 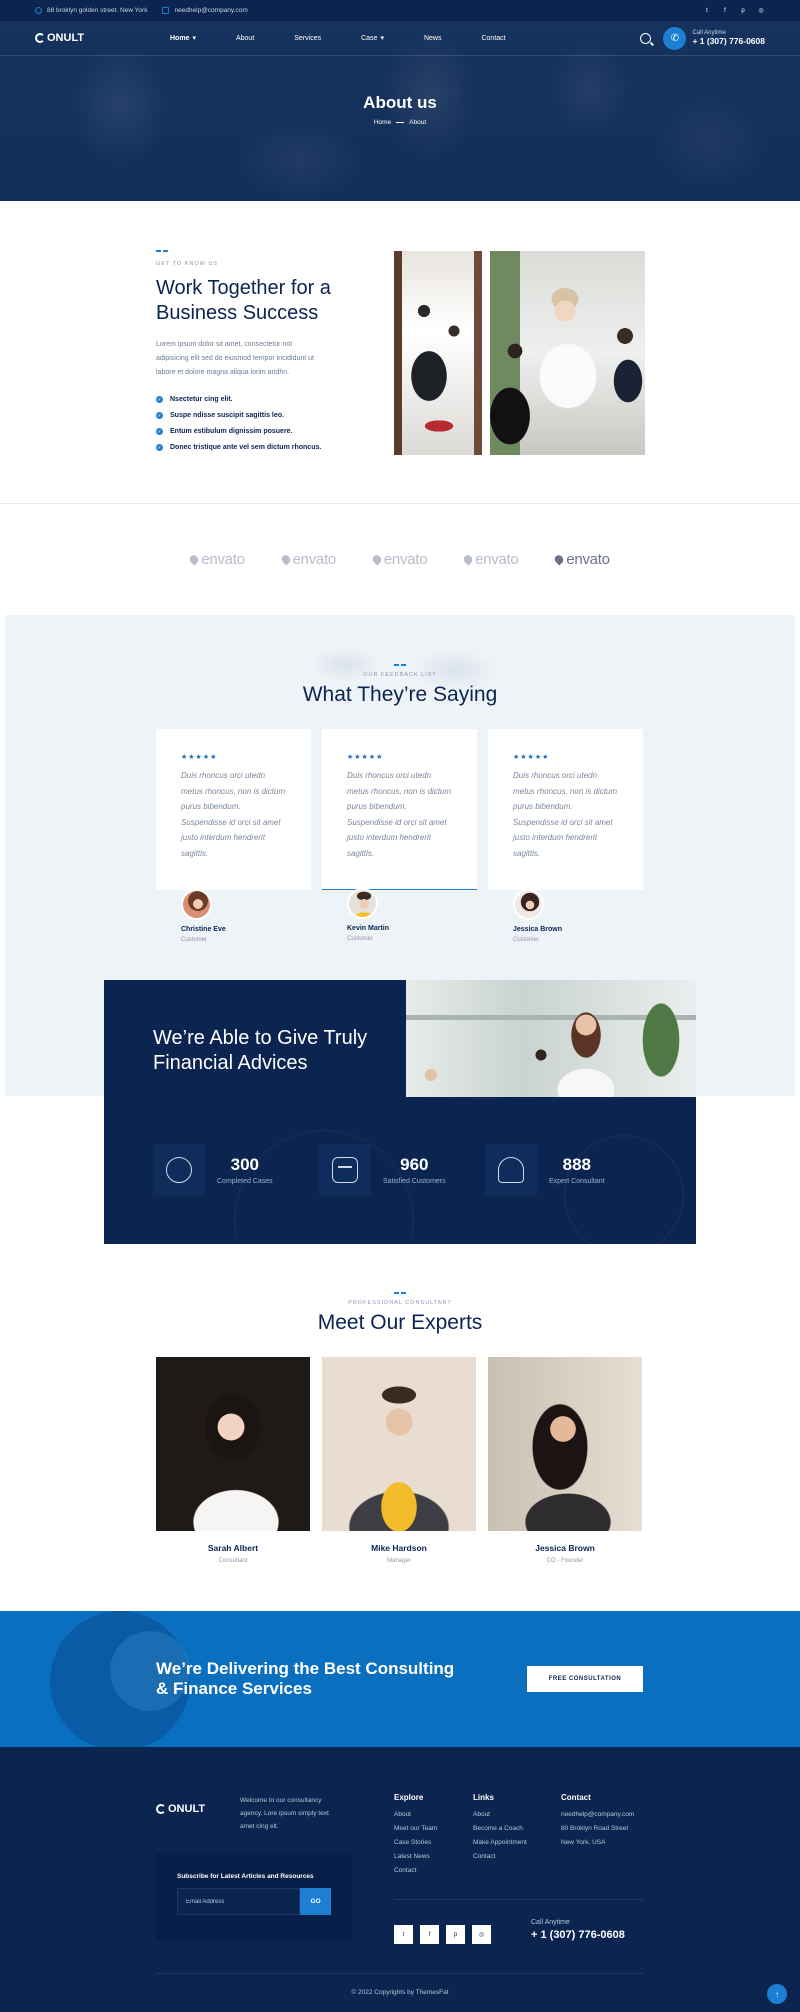 I want to click on team-member: Mike Hardson Manager, so click(x=399, y=1460).